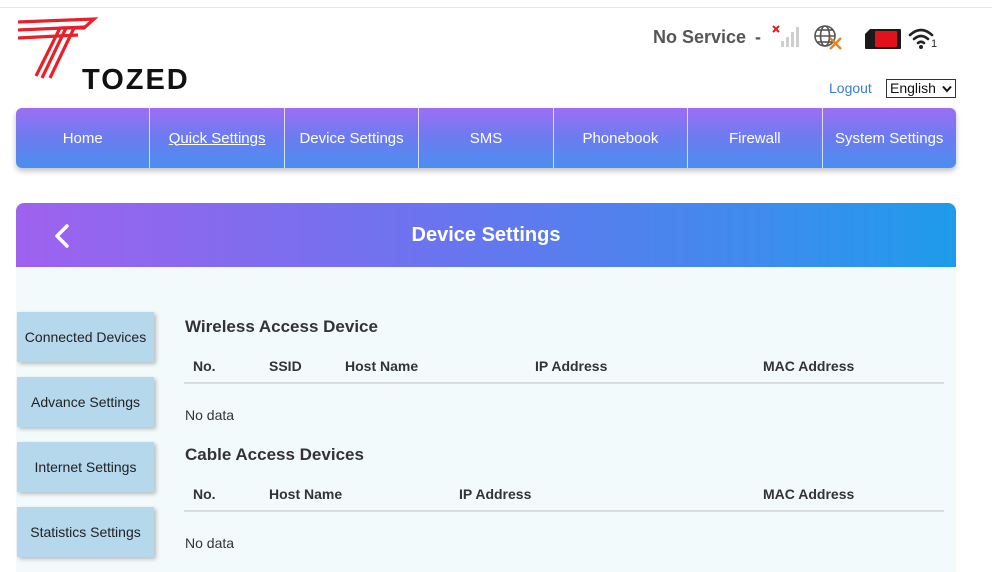 The width and height of the screenshot is (992, 572). I want to click on wifi-client-count: 1, so click(934, 44).